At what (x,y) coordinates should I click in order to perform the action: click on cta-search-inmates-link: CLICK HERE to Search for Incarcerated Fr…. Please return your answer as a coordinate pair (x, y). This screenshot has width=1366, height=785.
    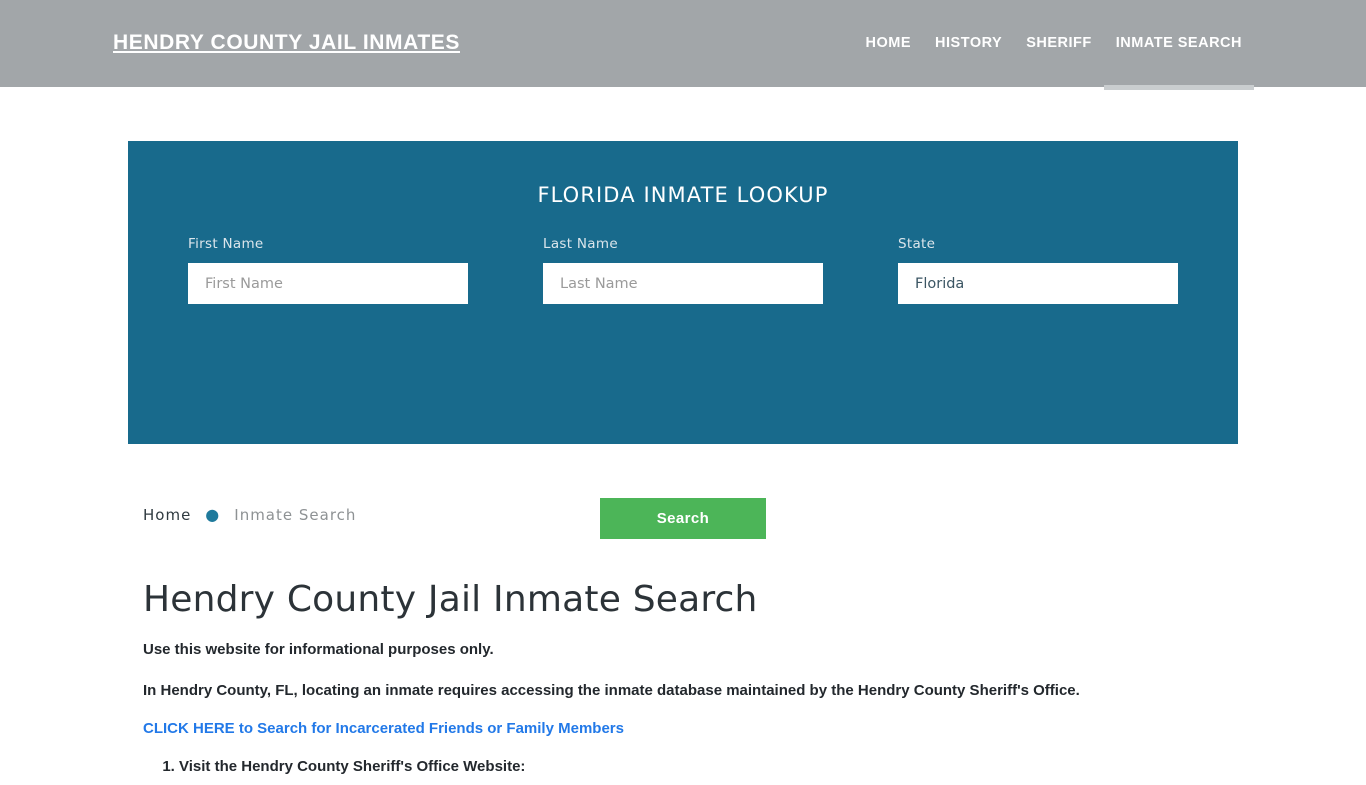
    Looking at the image, I should click on (383, 728).